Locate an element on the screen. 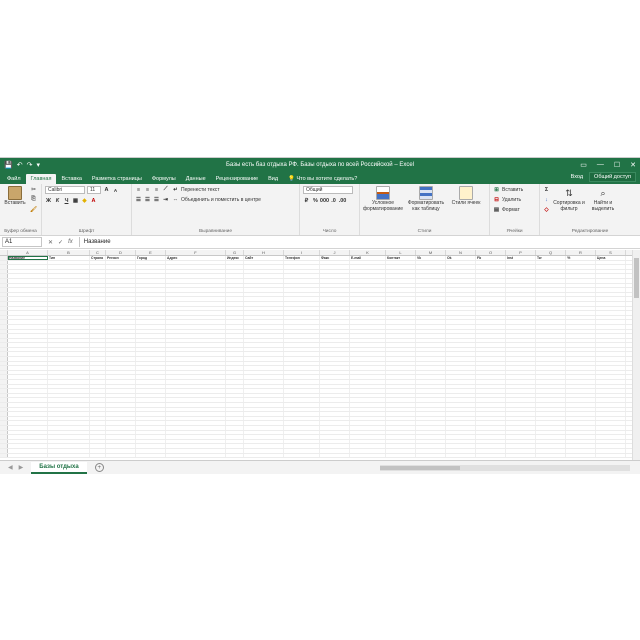 Image resolution: width=640 pixels, height=640 pixels. cut-icon: ✂ is located at coordinates (33, 189).